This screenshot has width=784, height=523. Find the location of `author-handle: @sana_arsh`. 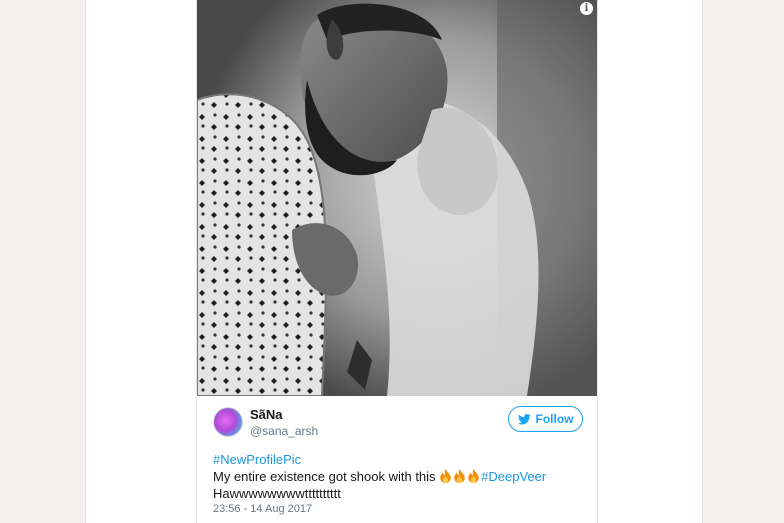

author-handle: @sana_arsh is located at coordinates (284, 431).